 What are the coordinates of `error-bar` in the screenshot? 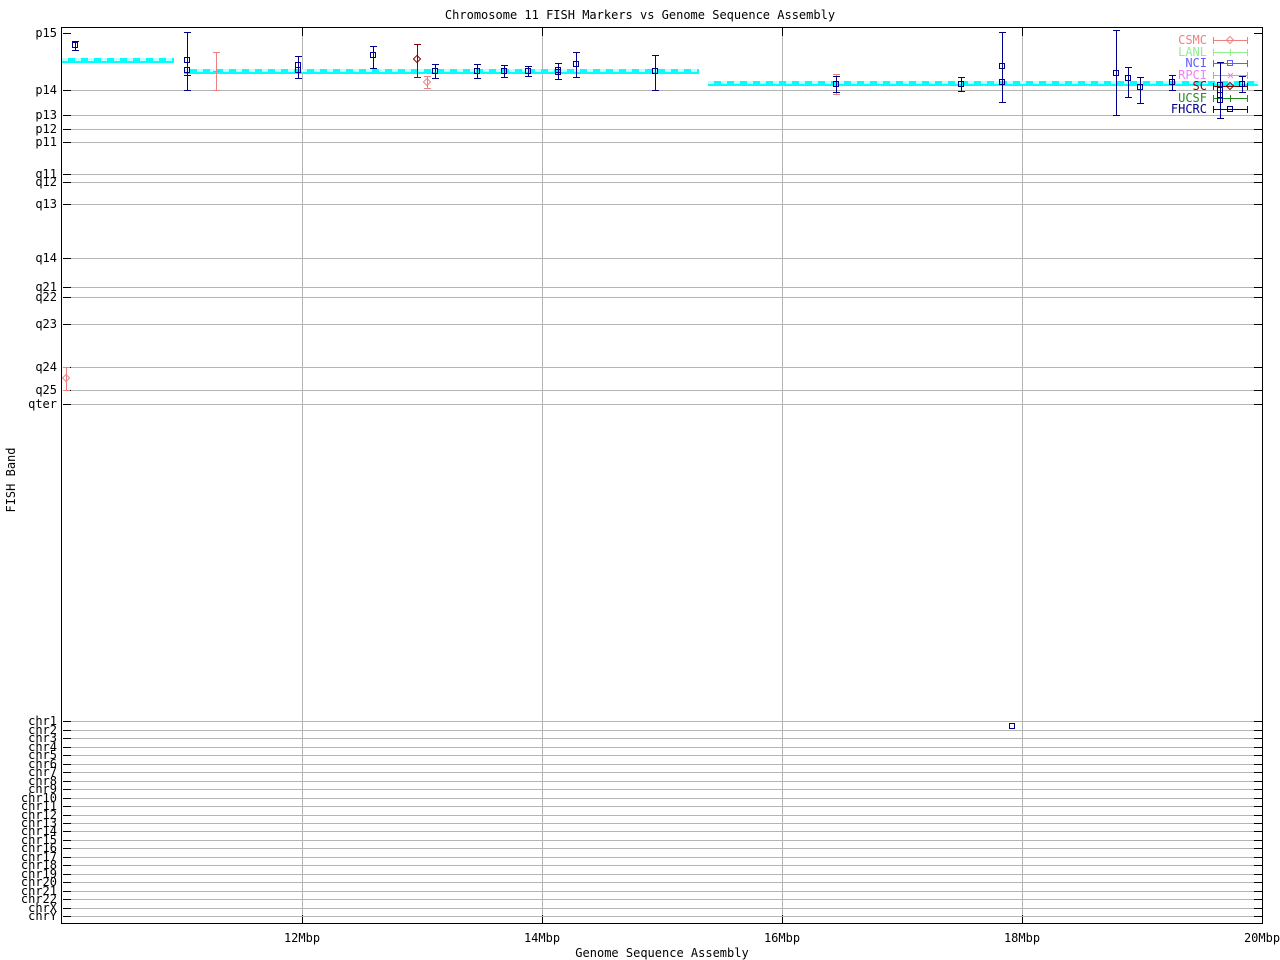 It's located at (1140, 90).